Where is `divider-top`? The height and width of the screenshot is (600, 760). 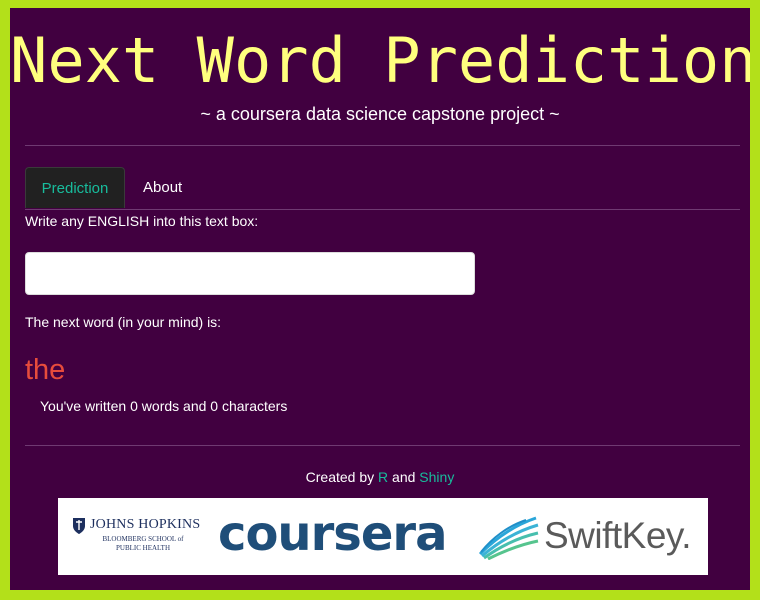
divider-top is located at coordinates (382, 145).